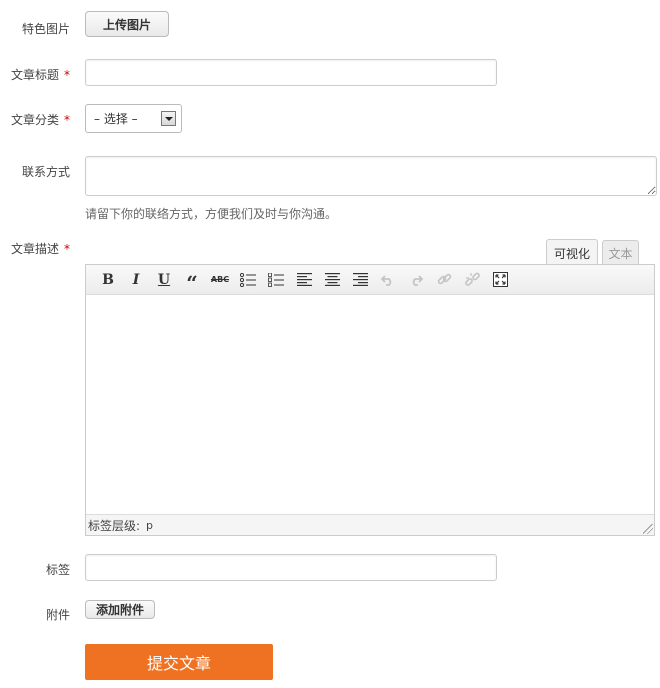 The image size is (660, 688). I want to click on unlink-icon, so click(472, 280).